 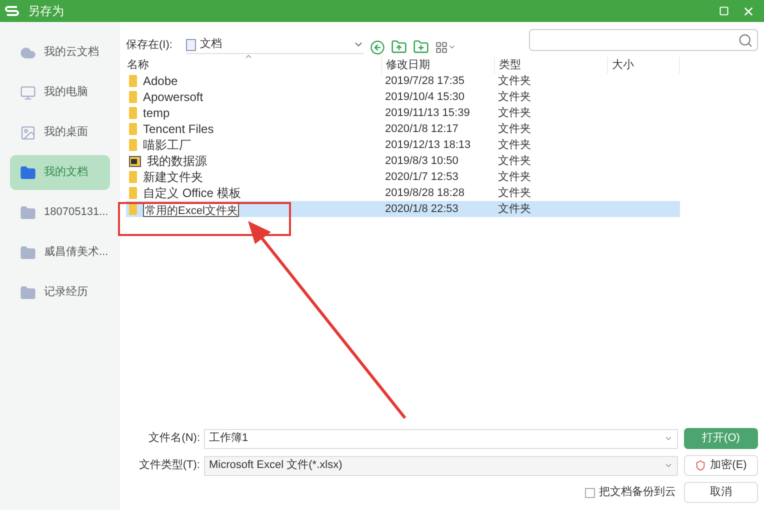 What do you see at coordinates (156, 113) in the screenshot?
I see `file-name: temp` at bounding box center [156, 113].